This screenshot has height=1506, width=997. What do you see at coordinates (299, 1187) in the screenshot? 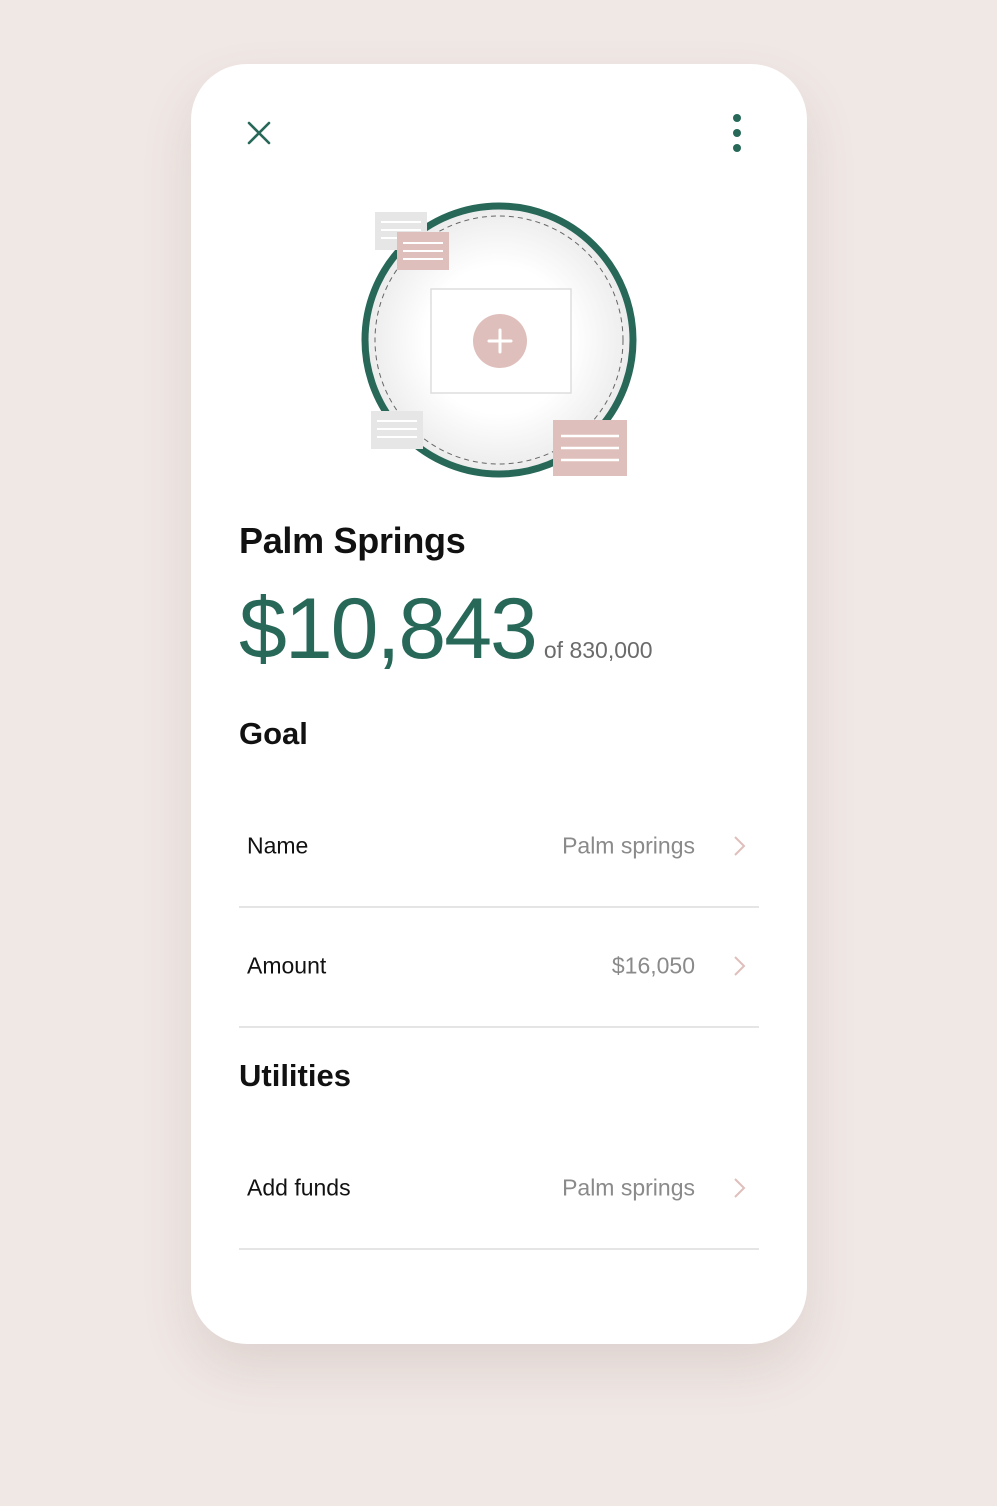
I see `row-add-funds-label: Add funds` at bounding box center [299, 1187].